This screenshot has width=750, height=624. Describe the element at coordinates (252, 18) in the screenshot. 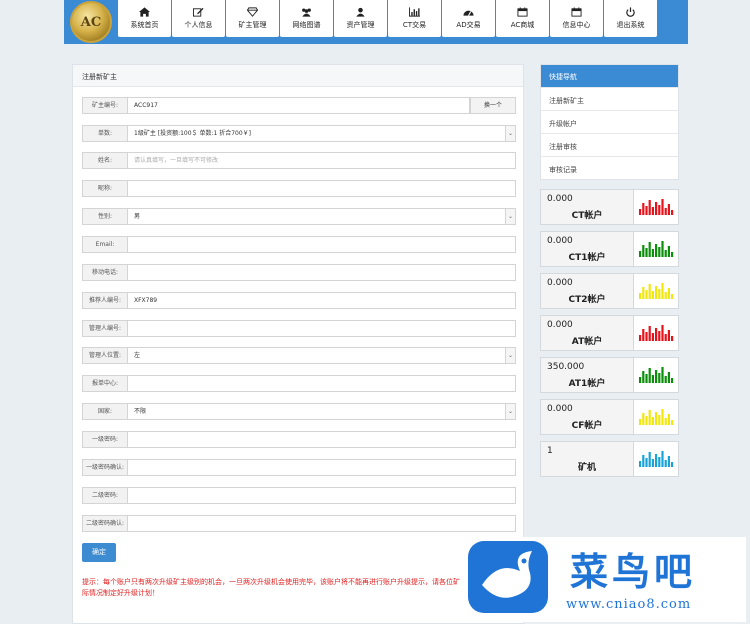

I see `nav-miners: 矿主管理` at that location.